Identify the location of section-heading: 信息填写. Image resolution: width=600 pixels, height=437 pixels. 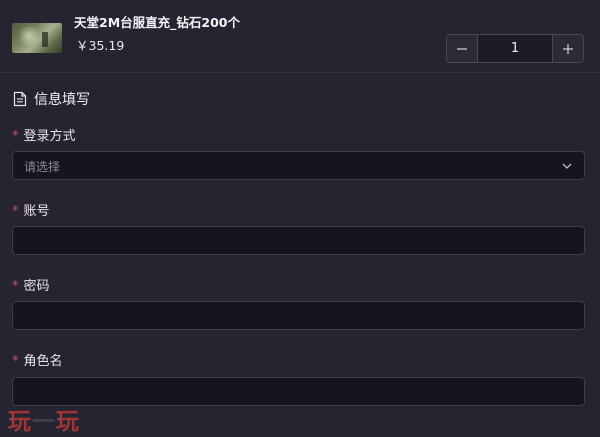
(51, 99).